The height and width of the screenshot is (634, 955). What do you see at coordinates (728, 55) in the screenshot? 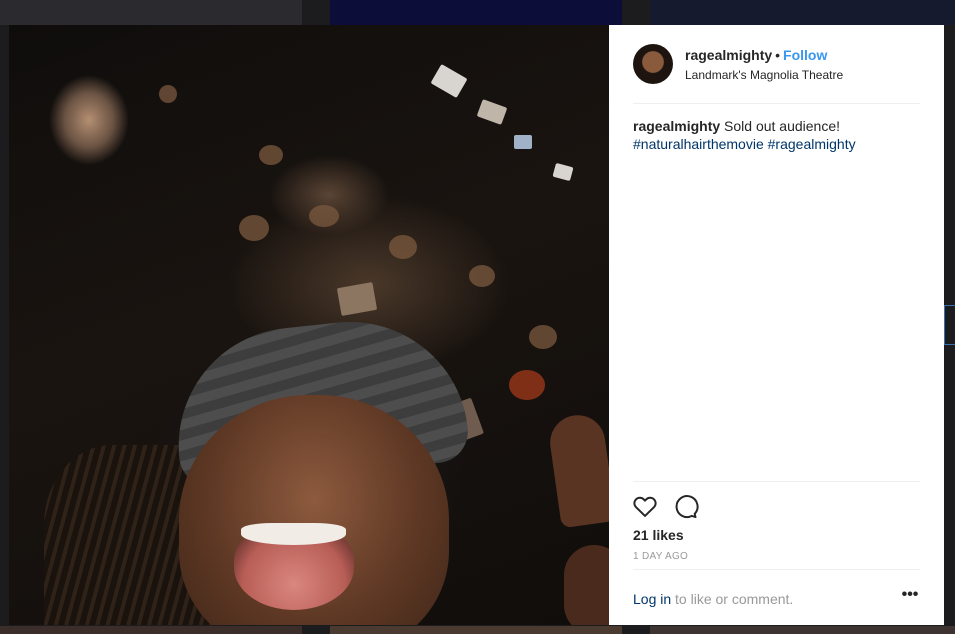
I see `username-link: ragealmighty` at bounding box center [728, 55].